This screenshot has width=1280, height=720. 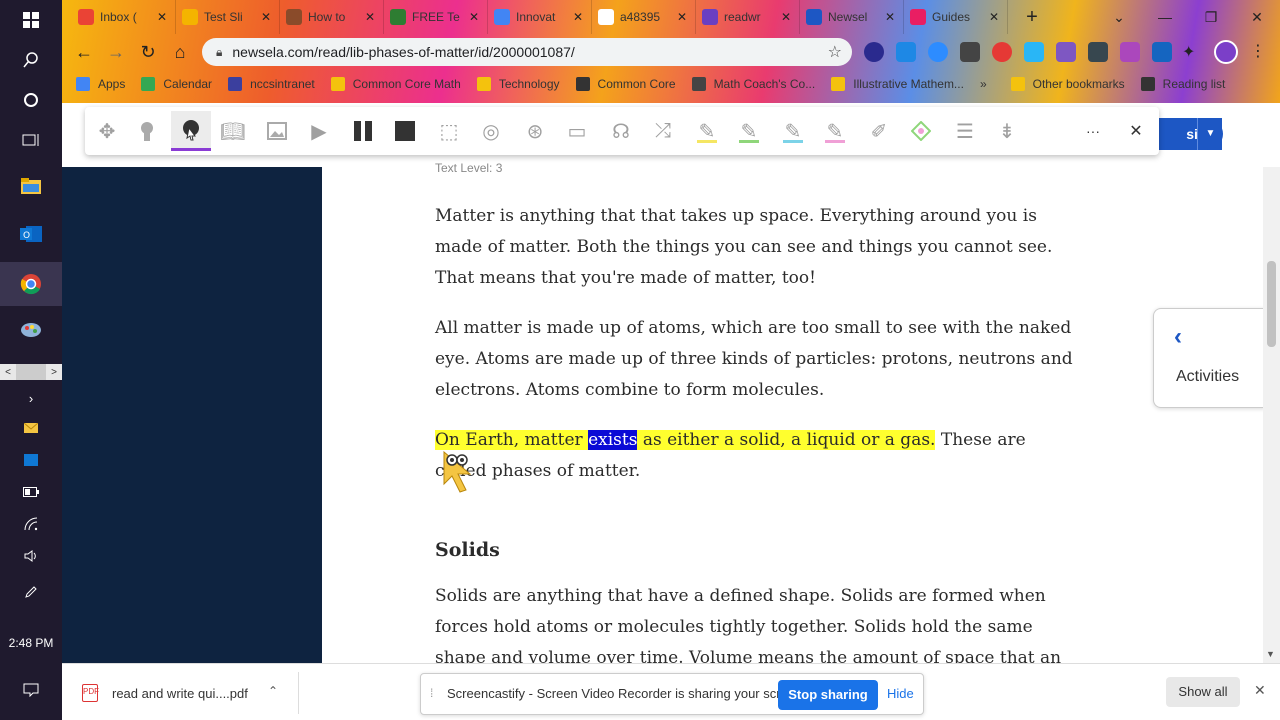 I want to click on hover-speech-icon, so click(x=147, y=131).